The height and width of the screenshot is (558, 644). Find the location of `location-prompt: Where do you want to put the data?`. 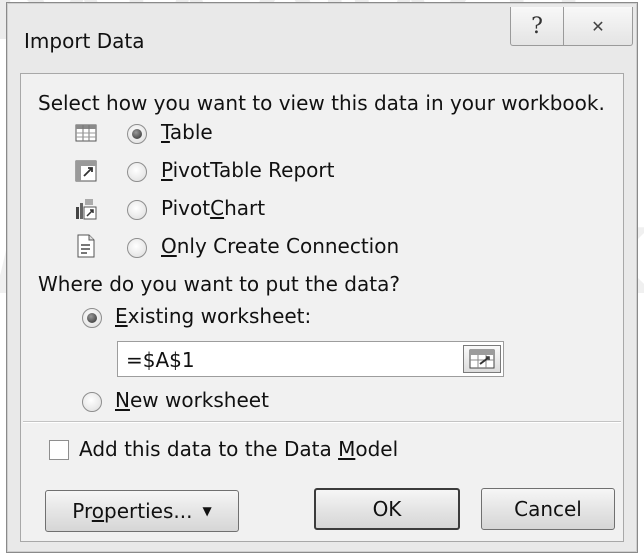

location-prompt: Where do you want to put the data? is located at coordinates (219, 284).